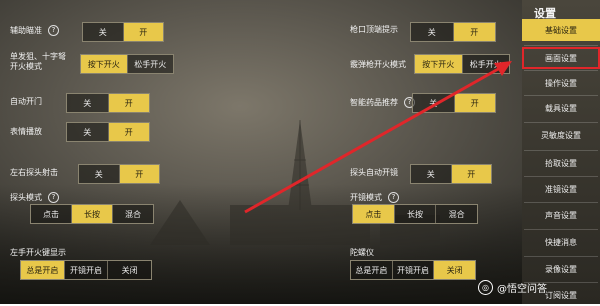  What do you see at coordinates (522, 289) in the screenshot?
I see `watermark-text: @悟空问答` at bounding box center [522, 289].